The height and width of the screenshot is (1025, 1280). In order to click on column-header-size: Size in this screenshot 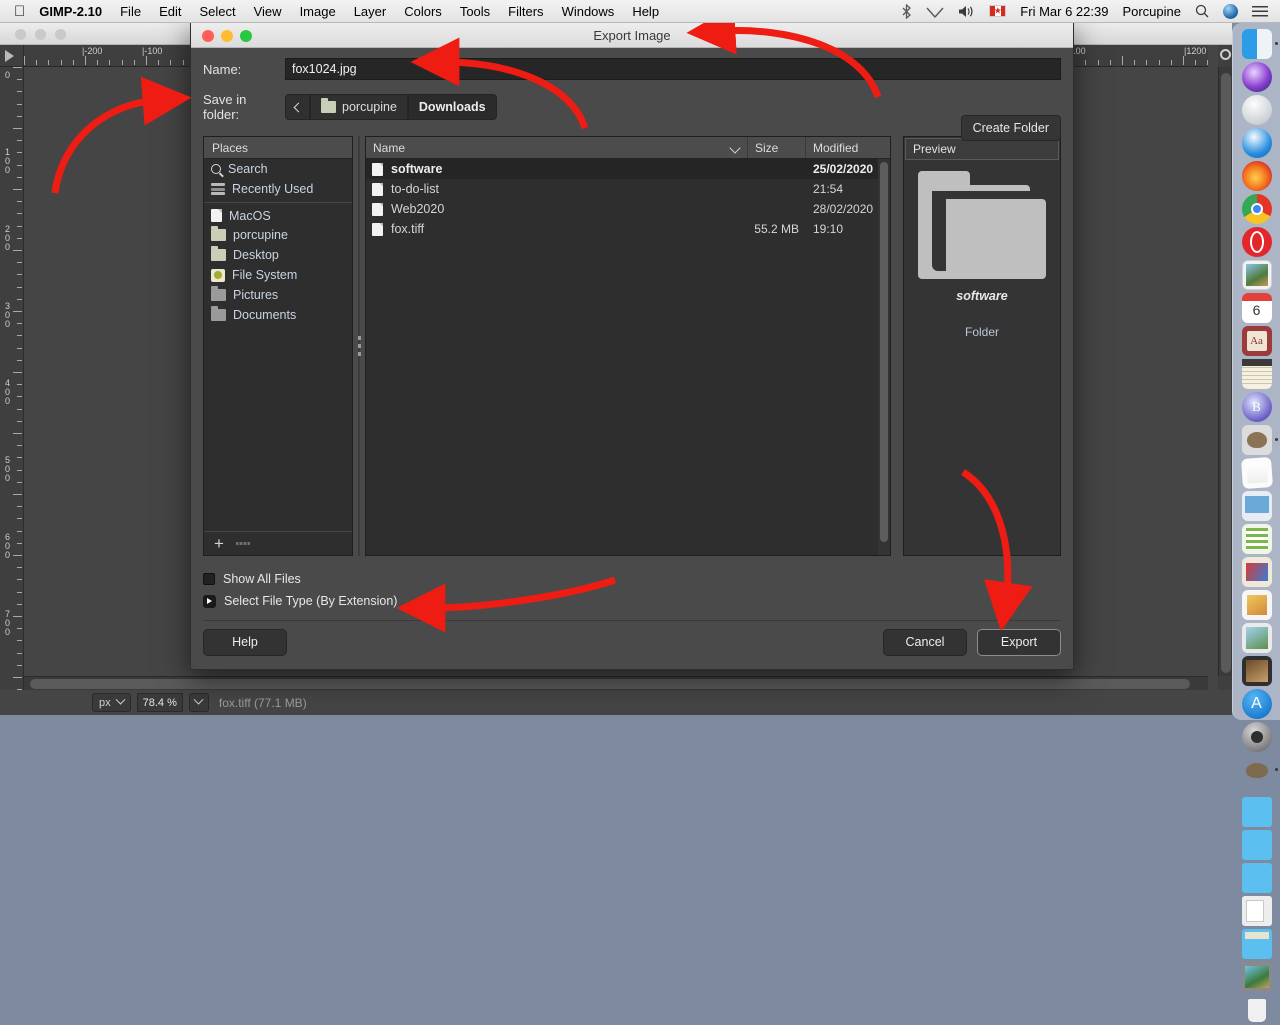, I will do `click(777, 147)`.